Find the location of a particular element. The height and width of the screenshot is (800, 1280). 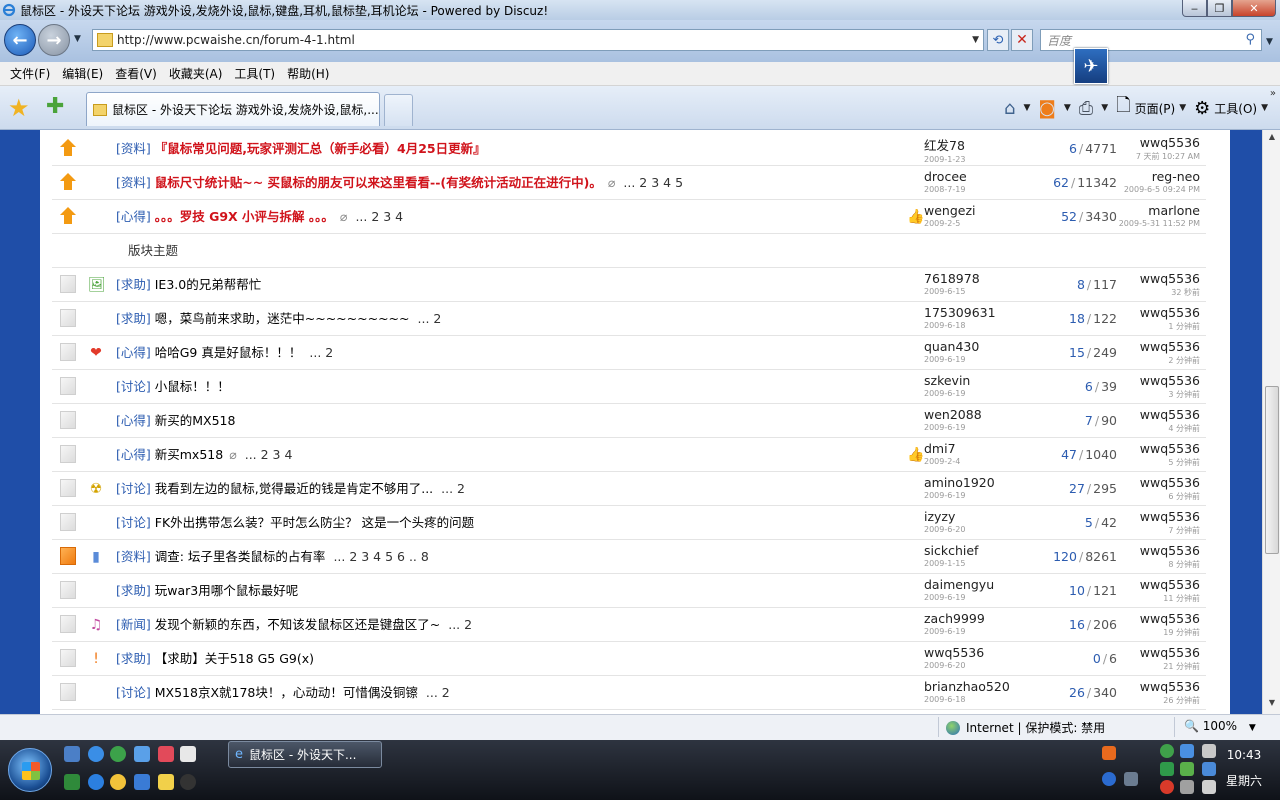

security-zone: Internet | 保护模式: 禁用 is located at coordinates (1025, 727).